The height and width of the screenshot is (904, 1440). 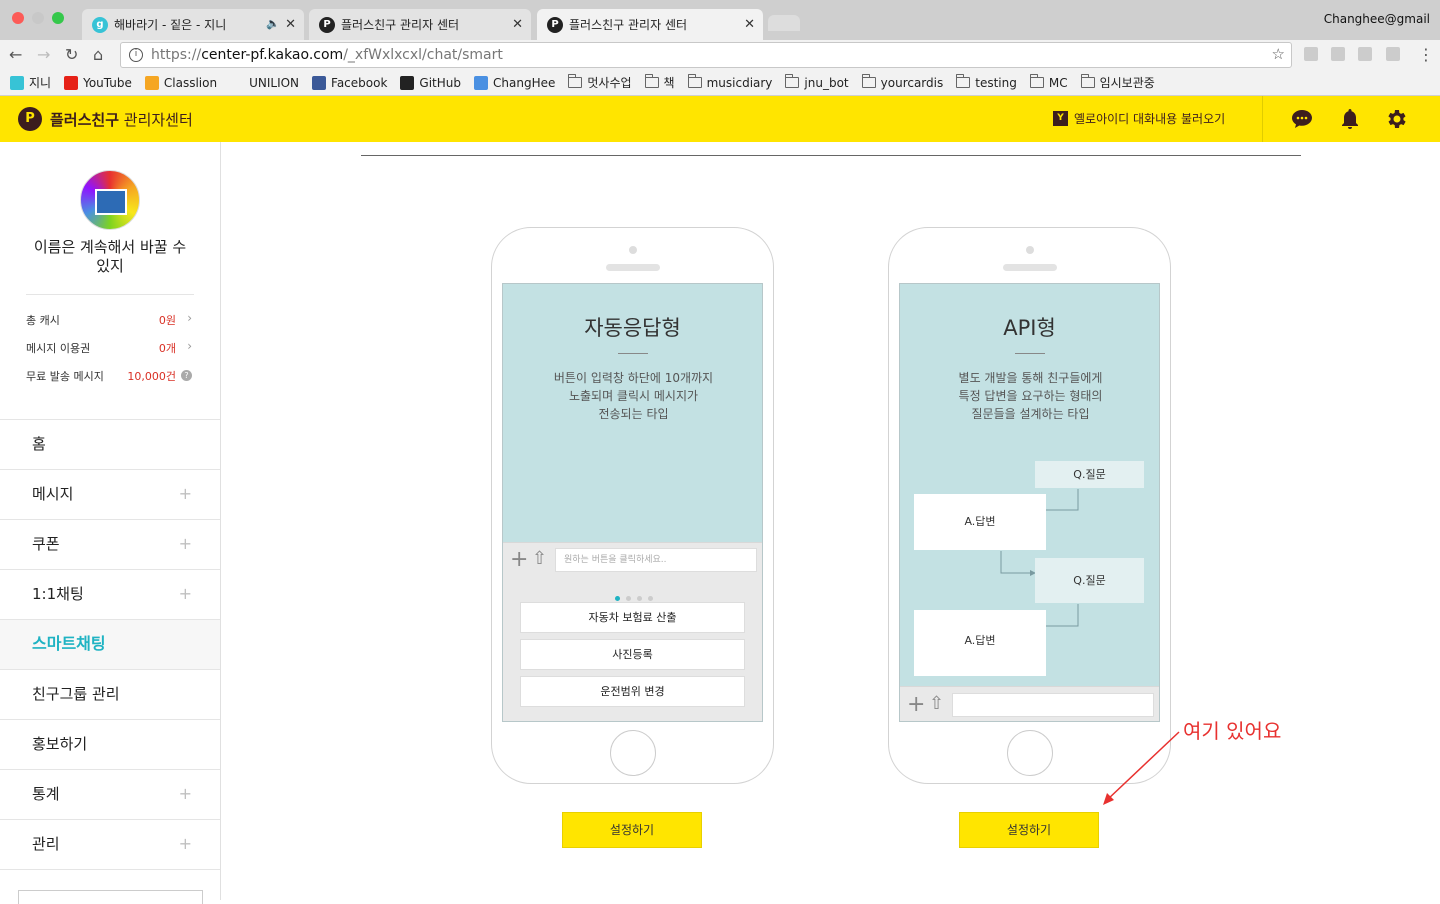 What do you see at coordinates (46, 794) in the screenshot?
I see `sidebar-item-label: 통계` at bounding box center [46, 794].